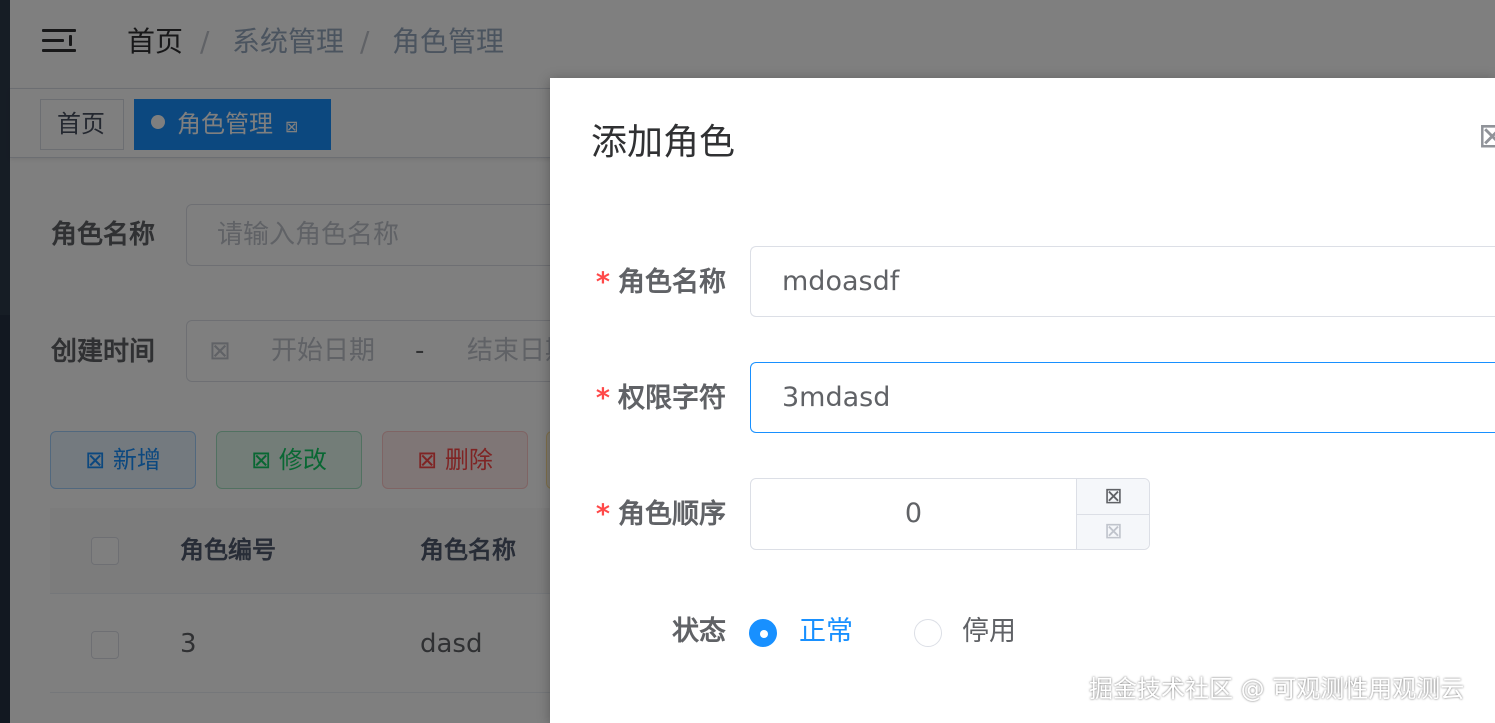 The image size is (1495, 723). What do you see at coordinates (913, 514) in the screenshot?
I see `role-sort-value: 0` at bounding box center [913, 514].